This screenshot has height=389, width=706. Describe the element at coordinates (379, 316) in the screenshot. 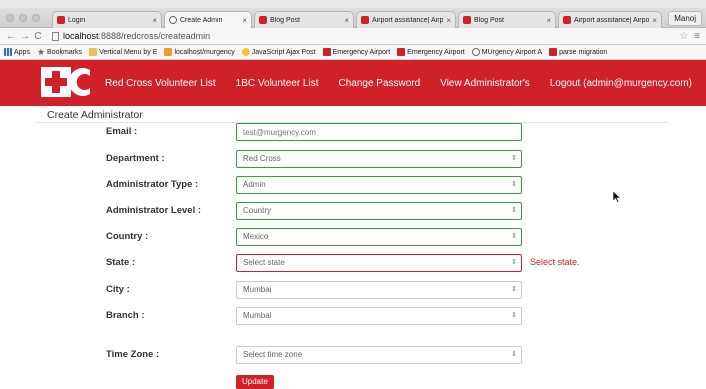

I see `branch-select: Mumbai ⇕` at that location.